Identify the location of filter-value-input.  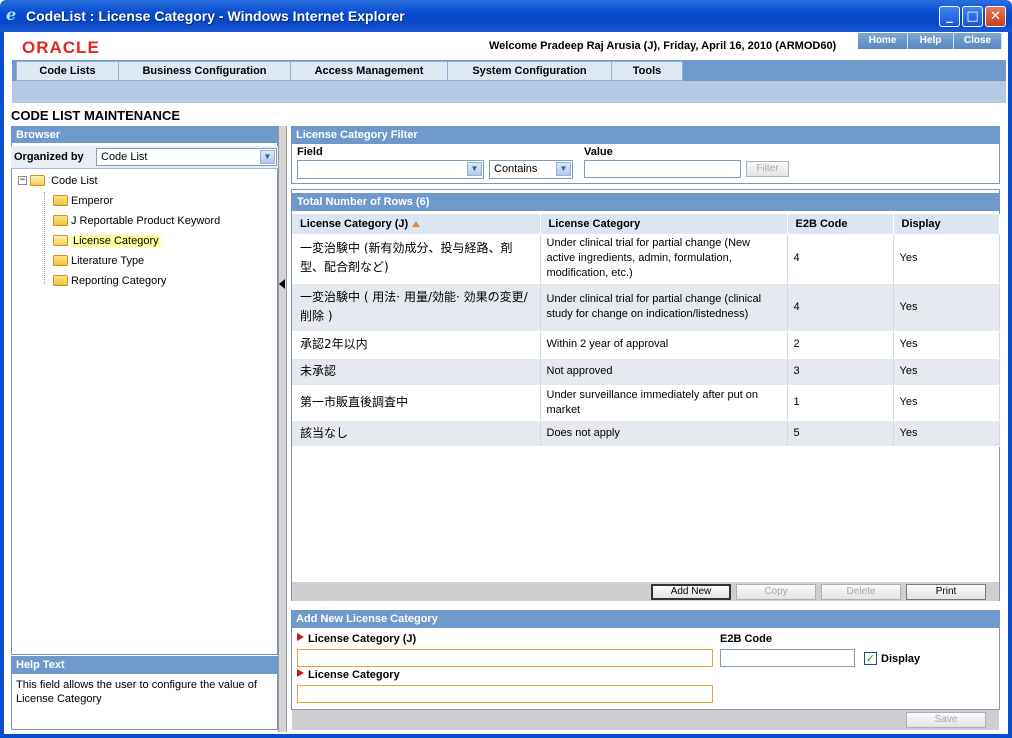
(662, 169).